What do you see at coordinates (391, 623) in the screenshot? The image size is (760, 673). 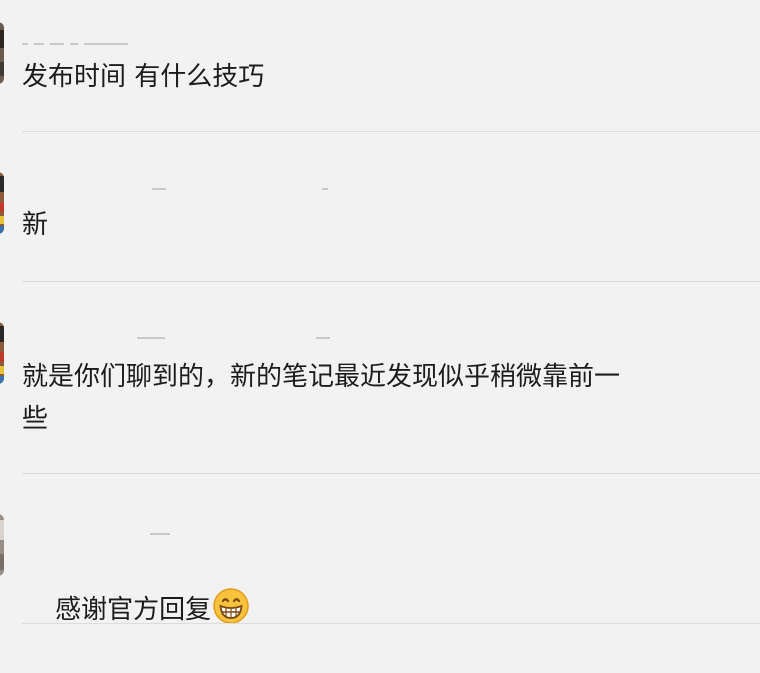 I see `divider` at bounding box center [391, 623].